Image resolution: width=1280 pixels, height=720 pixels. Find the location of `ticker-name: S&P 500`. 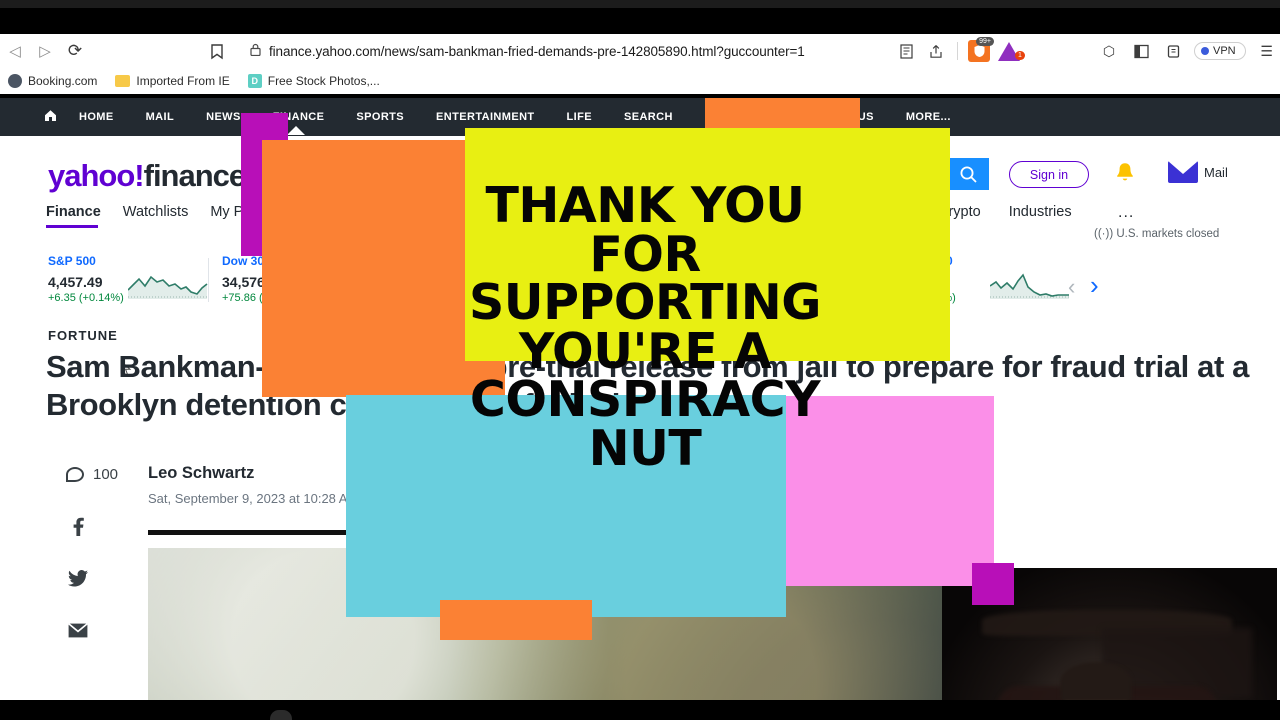

ticker-name: S&P 500 is located at coordinates (72, 261).